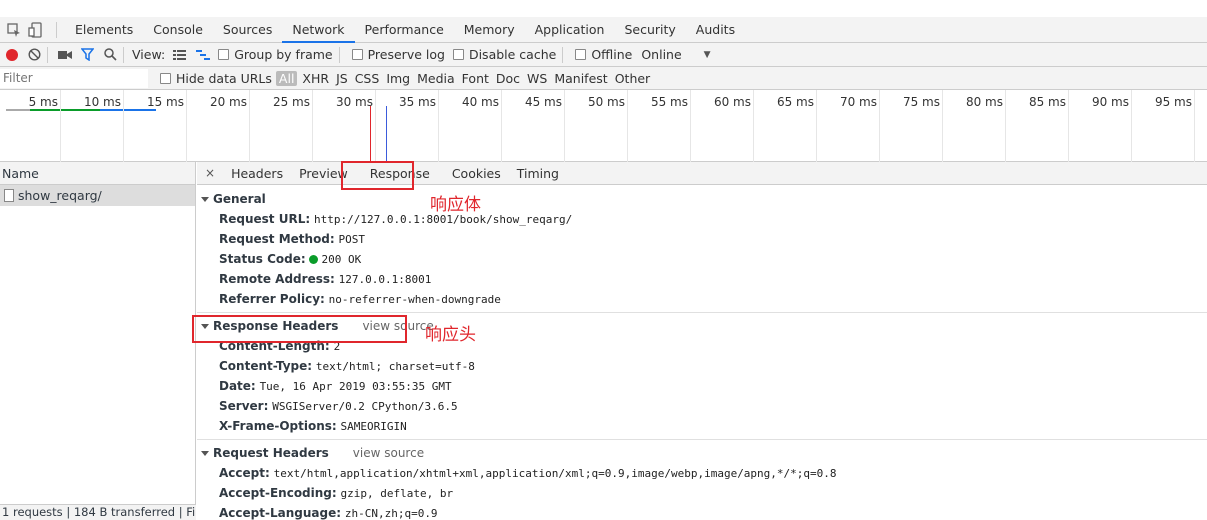  Describe the element at coordinates (257, 173) in the screenshot. I see `detail-tab-headers: Headers` at that location.